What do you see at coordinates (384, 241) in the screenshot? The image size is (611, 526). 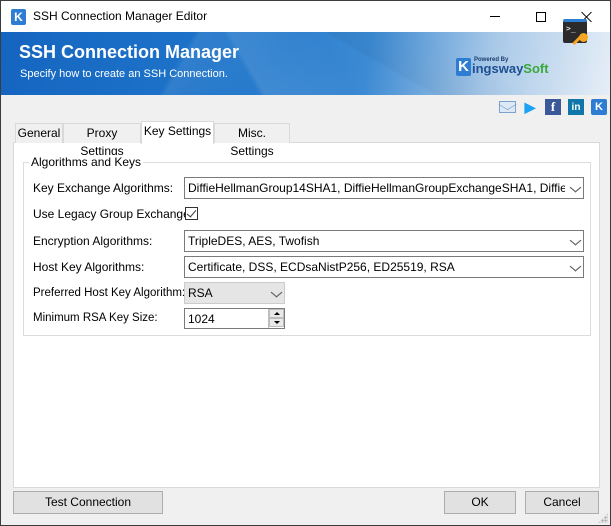 I see `encryption-combo: TripleDES, AES, Twofish` at bounding box center [384, 241].